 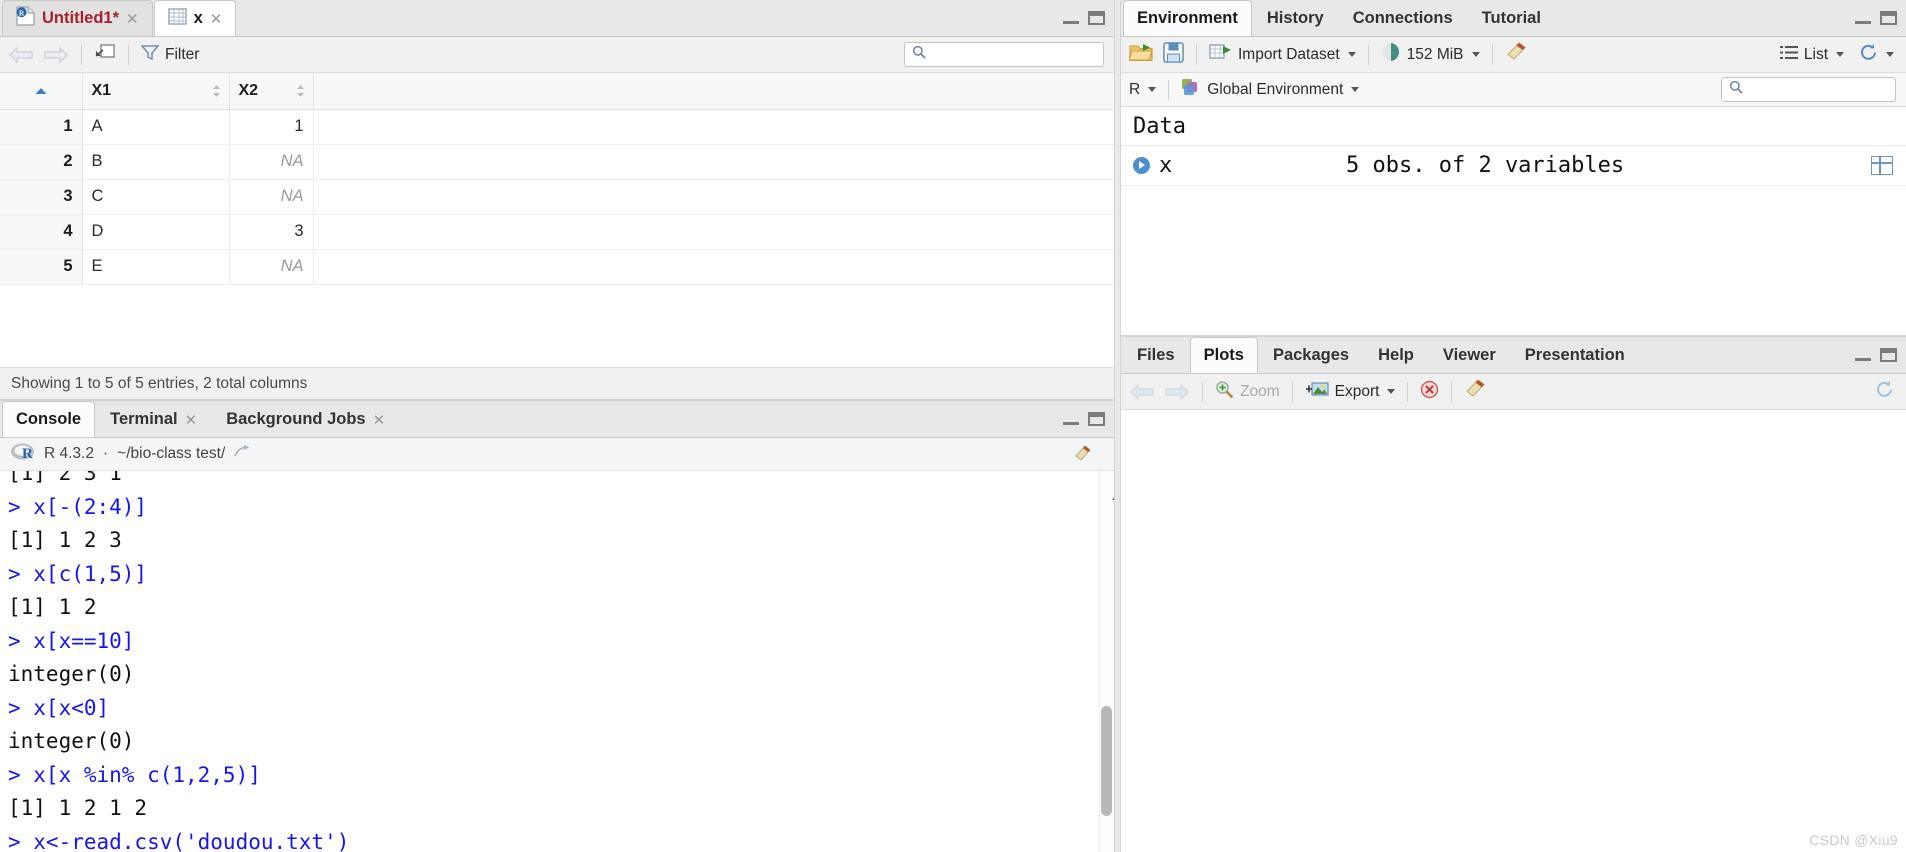 I want to click on tab-background-jobs-label: Background Jobs, so click(x=296, y=419).